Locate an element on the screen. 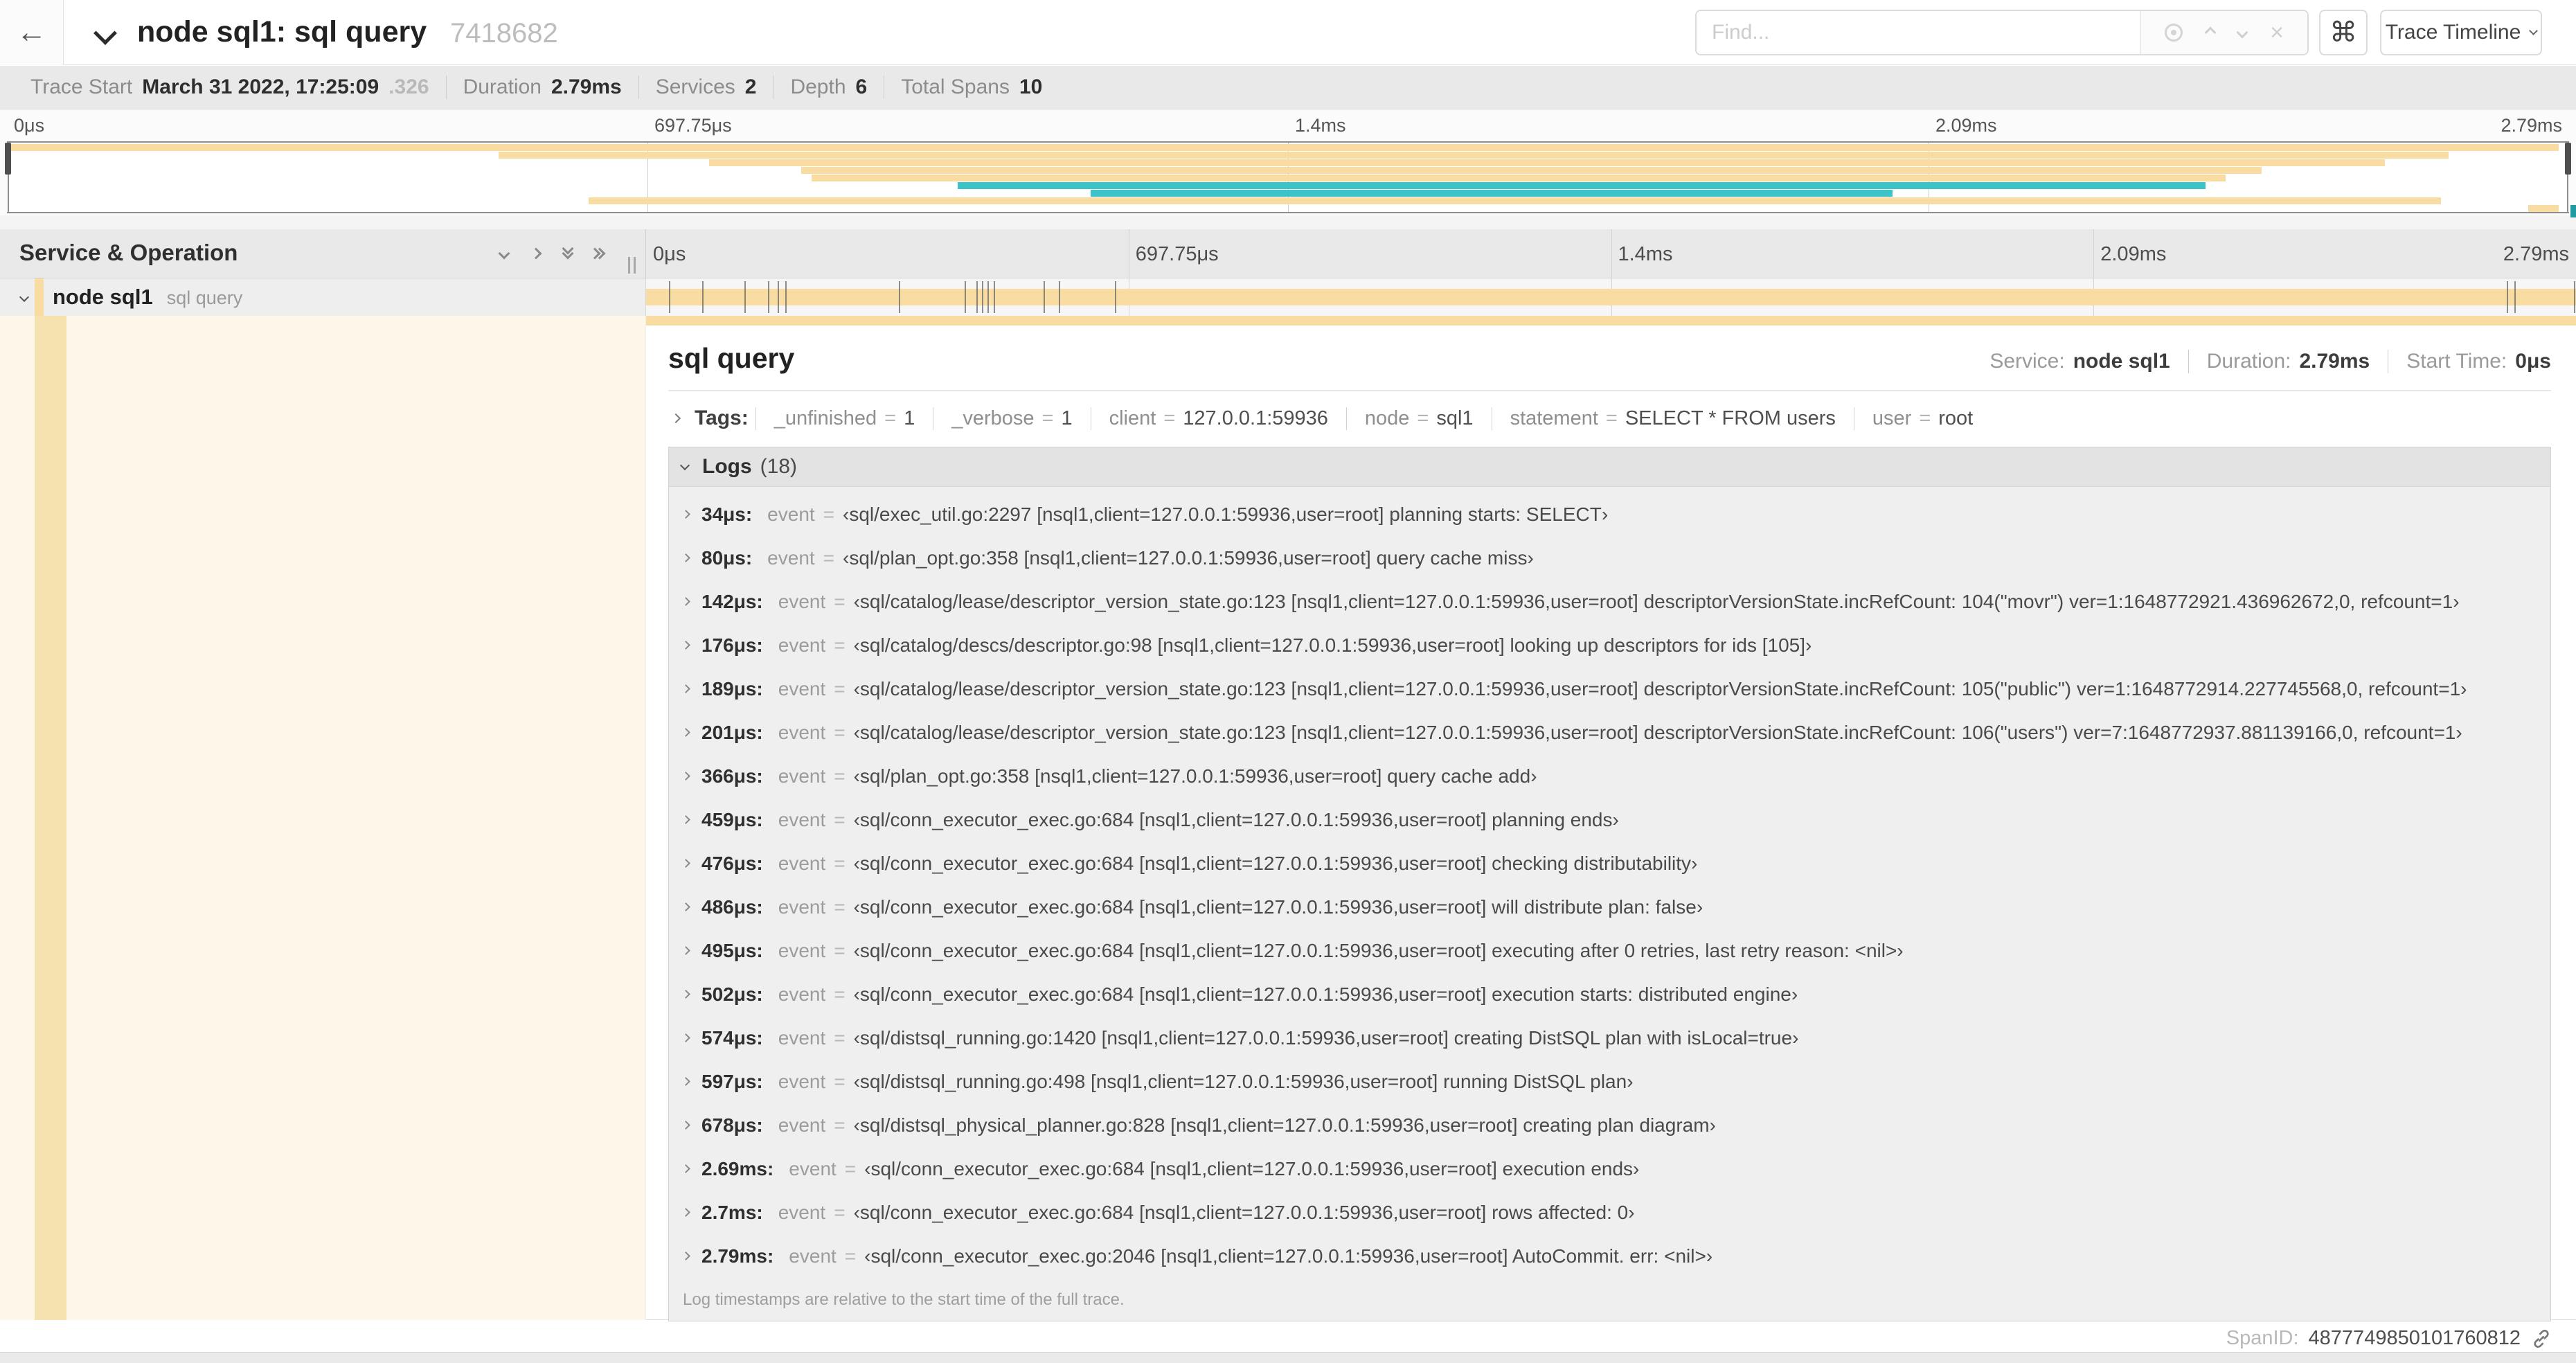 This screenshot has width=2576, height=1363. span-detail-color-stripe is located at coordinates (1611, 321).